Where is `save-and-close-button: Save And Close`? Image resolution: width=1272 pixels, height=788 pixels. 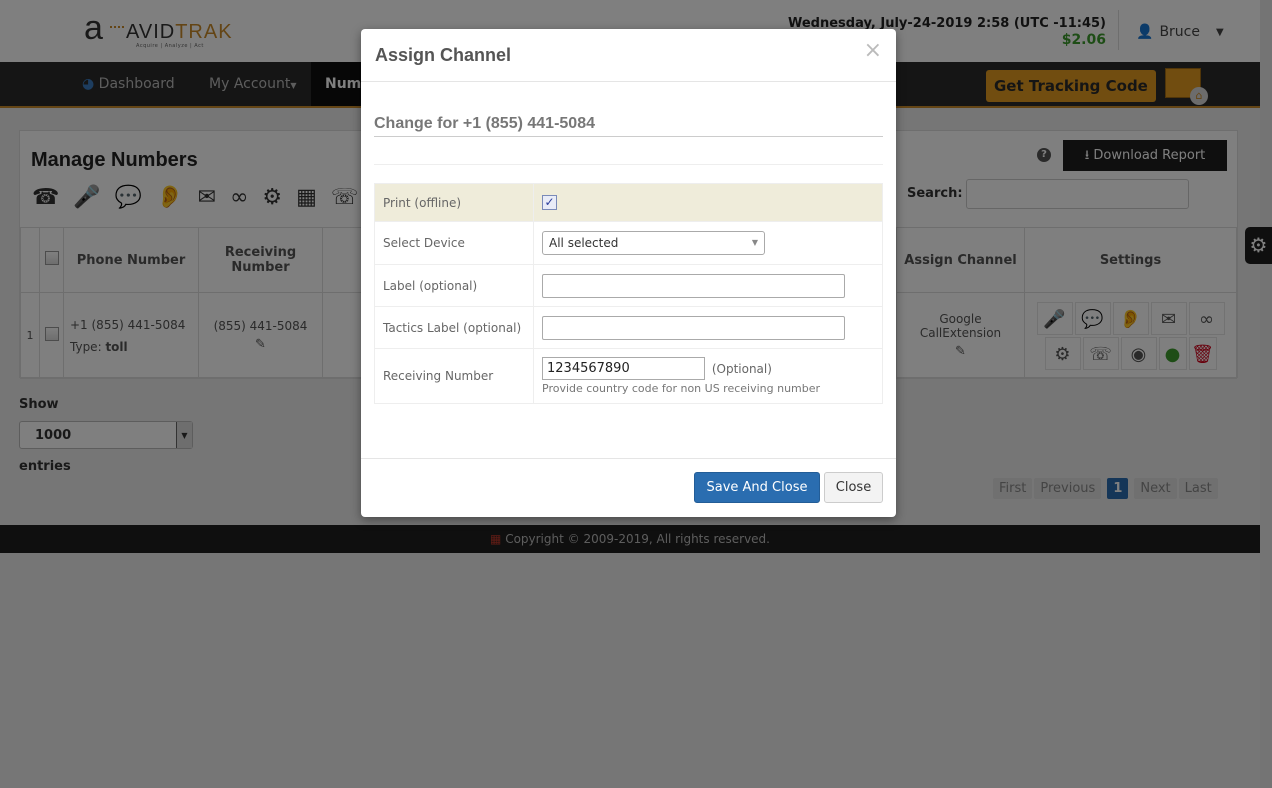 save-and-close-button: Save And Close is located at coordinates (757, 487).